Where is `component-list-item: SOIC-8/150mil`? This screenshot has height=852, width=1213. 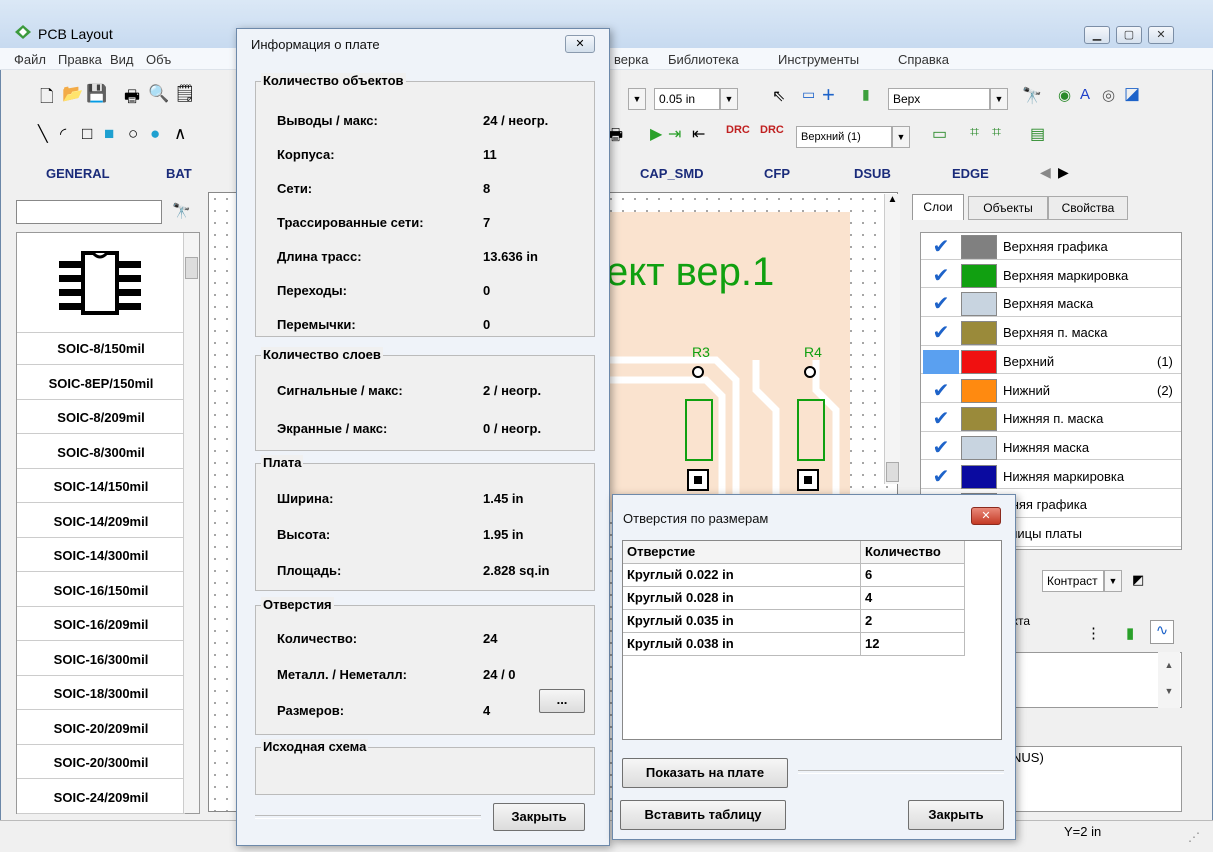 component-list-item: SOIC-8/150mil is located at coordinates (101, 349).